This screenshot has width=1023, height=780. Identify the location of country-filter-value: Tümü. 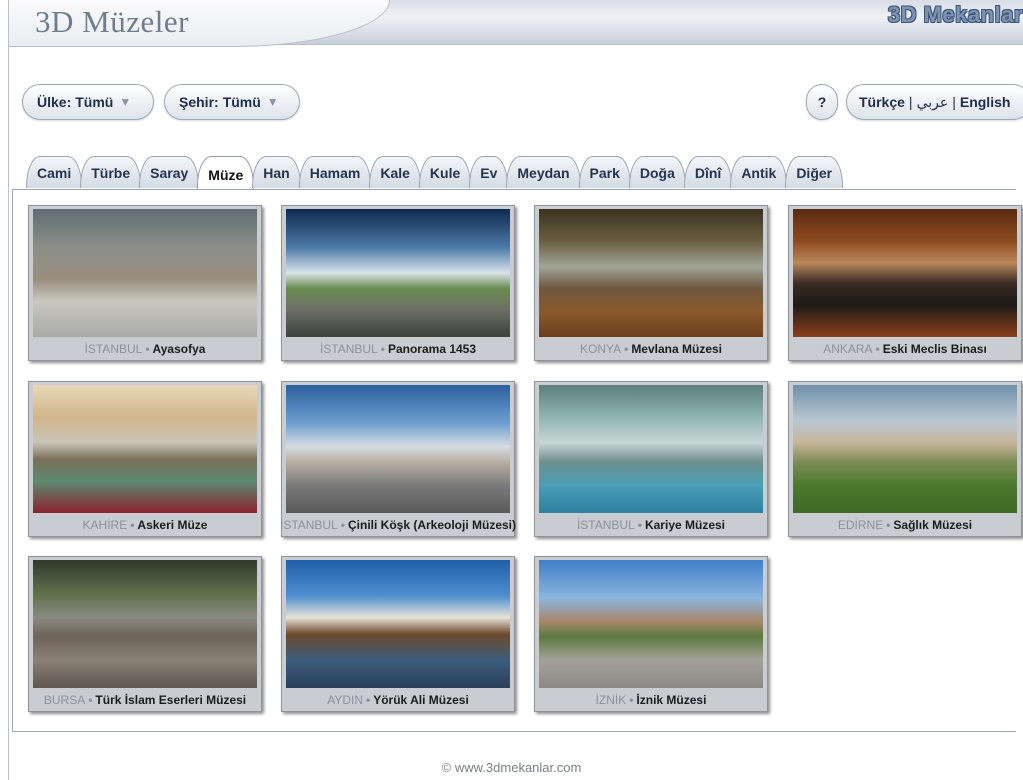
(94, 102).